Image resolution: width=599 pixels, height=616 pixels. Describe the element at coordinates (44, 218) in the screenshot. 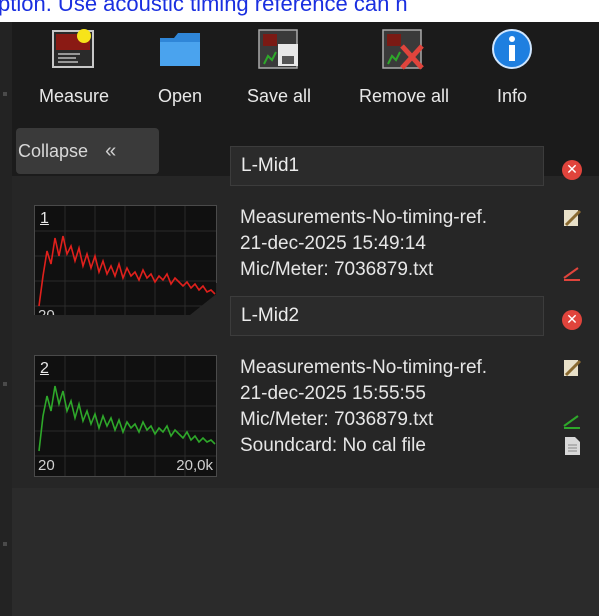

I see `graph-number: 1` at that location.